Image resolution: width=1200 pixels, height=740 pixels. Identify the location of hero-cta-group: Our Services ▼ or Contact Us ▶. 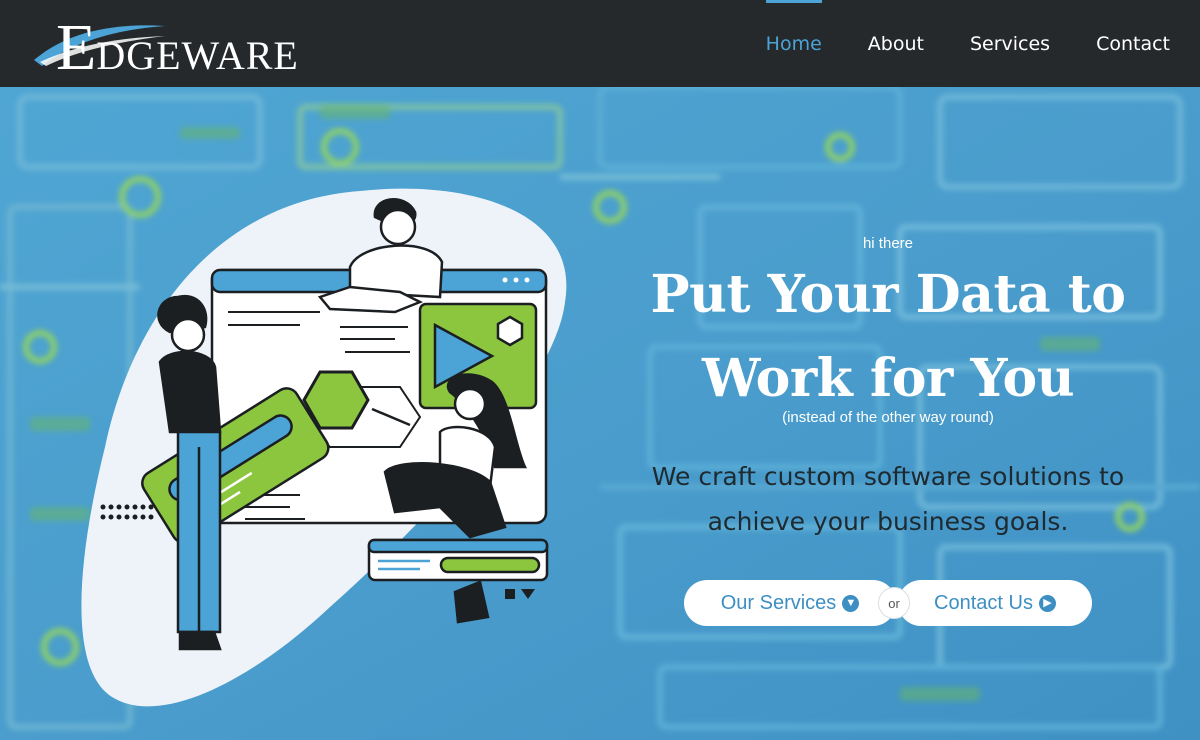
(888, 603).